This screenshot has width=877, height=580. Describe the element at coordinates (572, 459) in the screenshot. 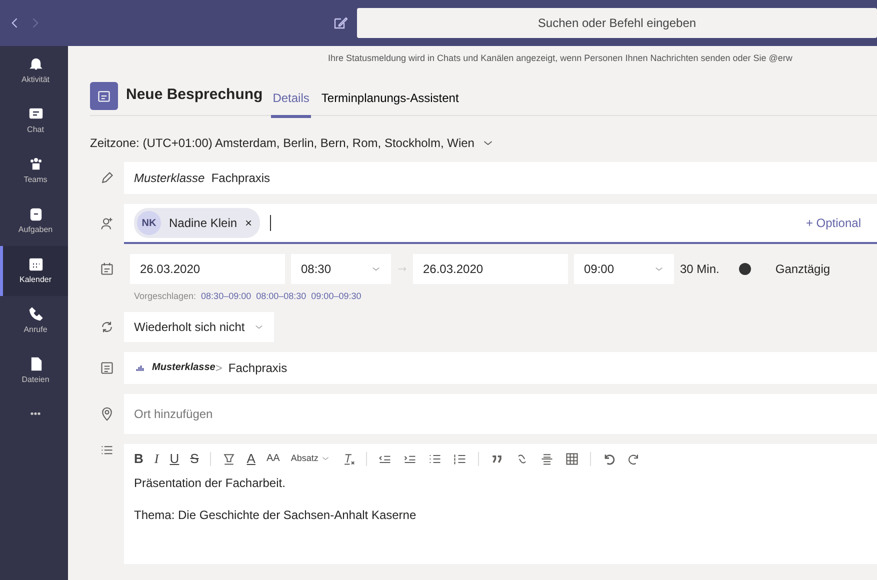

I see `table-icon` at that location.